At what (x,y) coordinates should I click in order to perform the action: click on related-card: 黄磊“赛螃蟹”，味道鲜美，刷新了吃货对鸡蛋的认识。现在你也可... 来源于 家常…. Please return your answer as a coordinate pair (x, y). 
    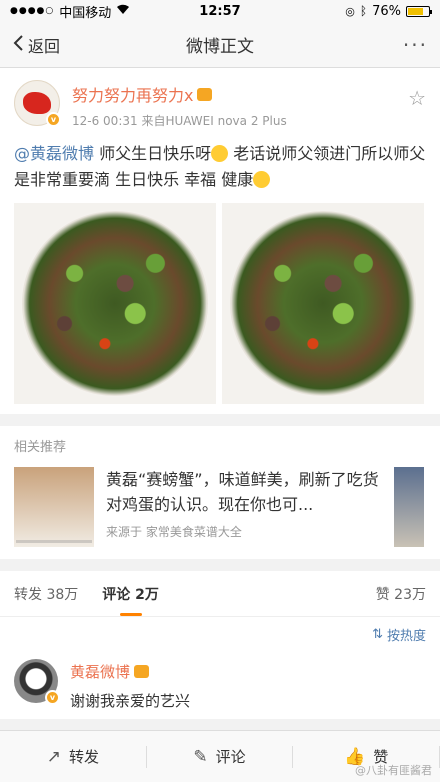
    Looking at the image, I should click on (220, 507).